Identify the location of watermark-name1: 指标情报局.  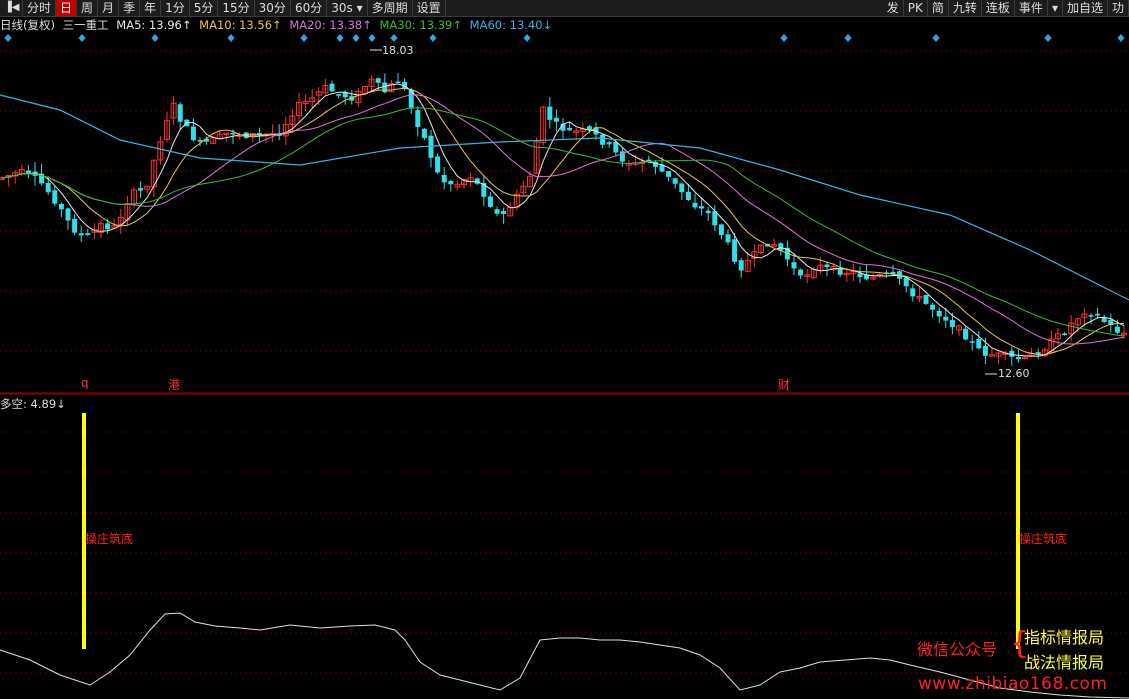
(1064, 637).